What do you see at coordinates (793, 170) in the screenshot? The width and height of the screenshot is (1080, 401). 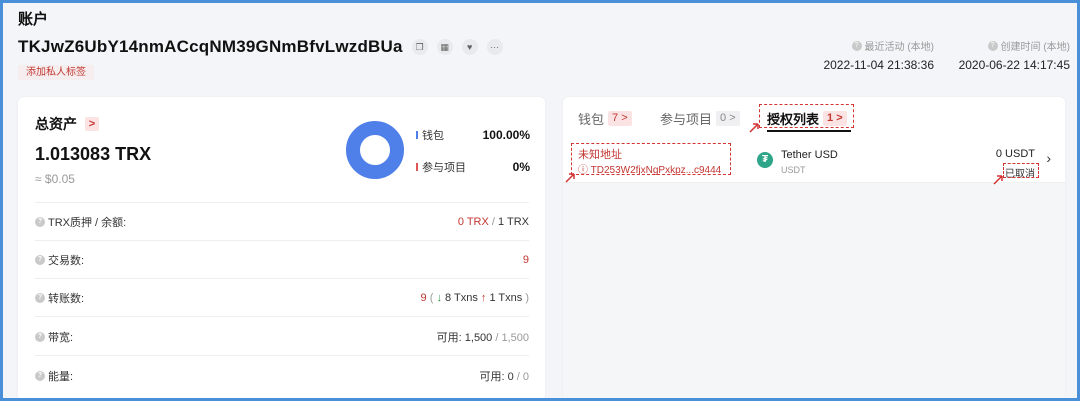 I see `token-symbol: USDT` at bounding box center [793, 170].